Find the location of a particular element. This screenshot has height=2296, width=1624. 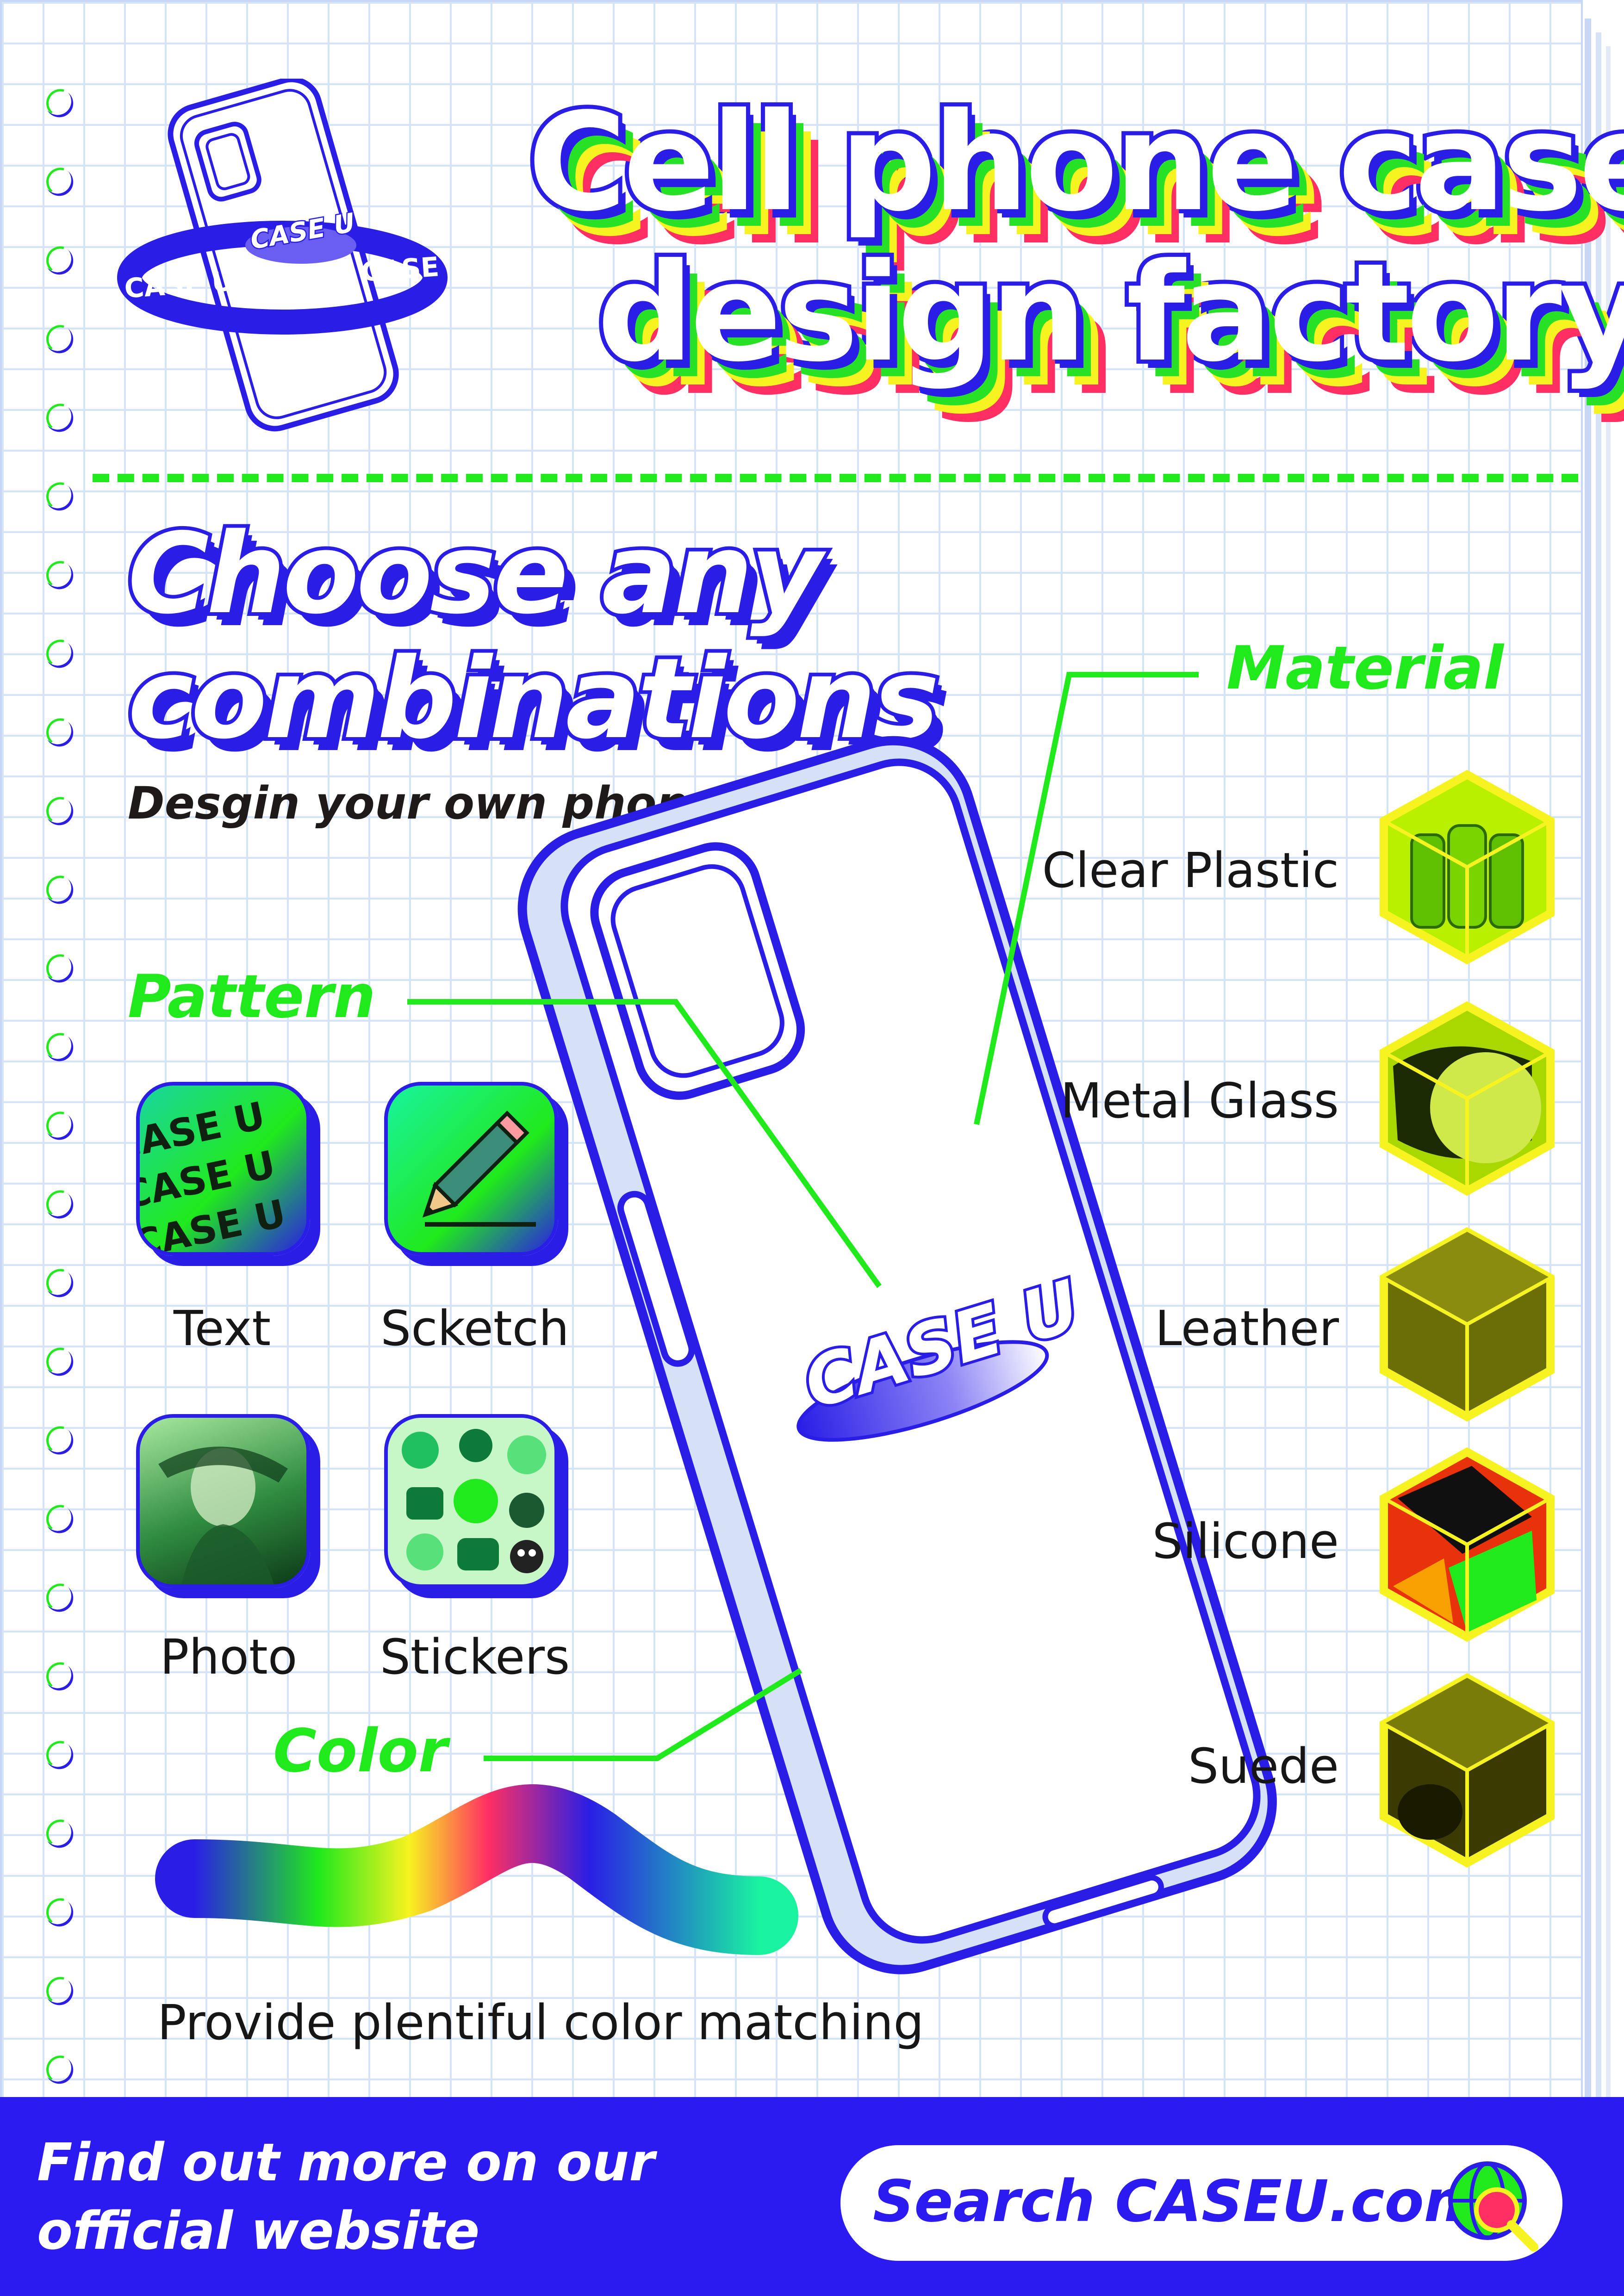

pattern-caption-sketch: Scketch is located at coordinates (474, 1329).